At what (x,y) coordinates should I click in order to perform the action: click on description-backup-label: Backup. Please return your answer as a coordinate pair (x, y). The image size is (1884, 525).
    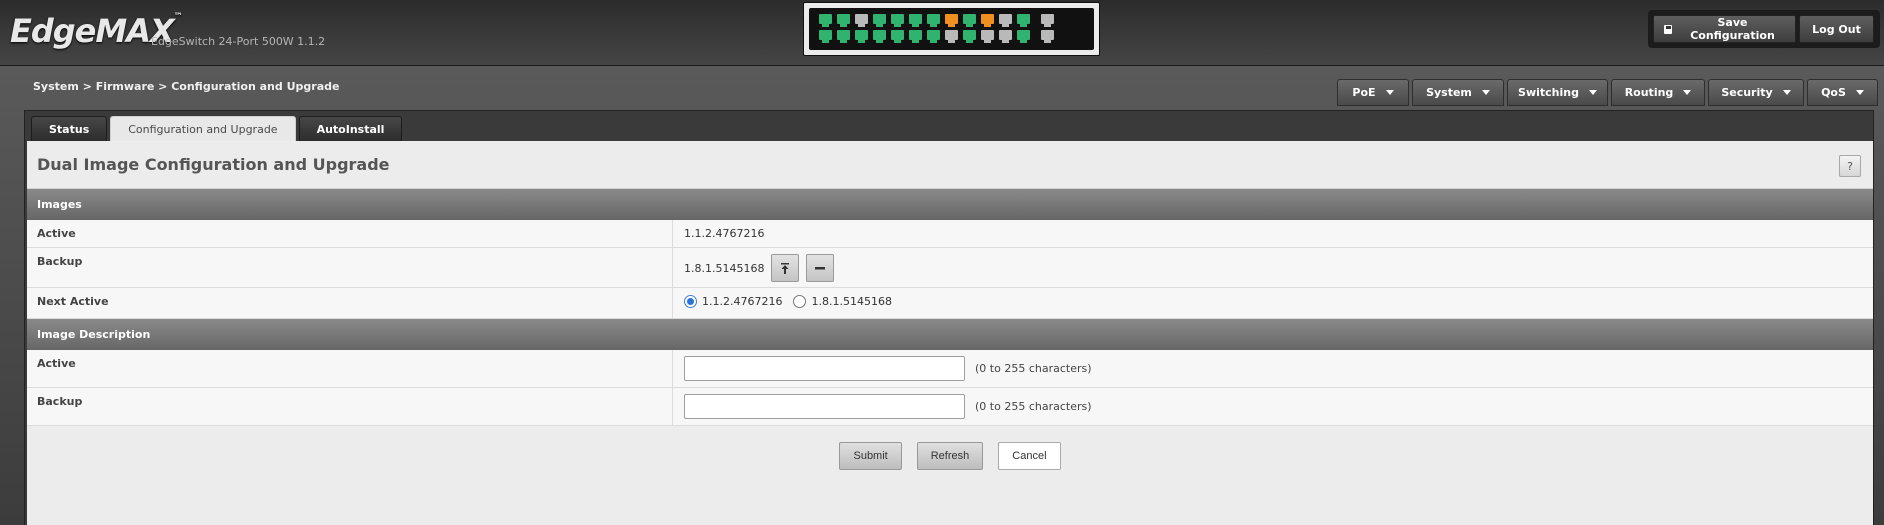
    Looking at the image, I should click on (60, 401).